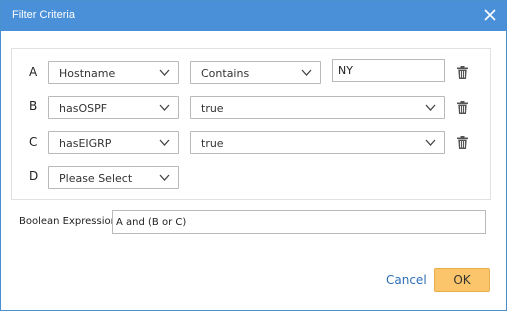 This screenshot has width=507, height=311. Describe the element at coordinates (299, 222) in the screenshot. I see `boolean-expression-input` at that location.